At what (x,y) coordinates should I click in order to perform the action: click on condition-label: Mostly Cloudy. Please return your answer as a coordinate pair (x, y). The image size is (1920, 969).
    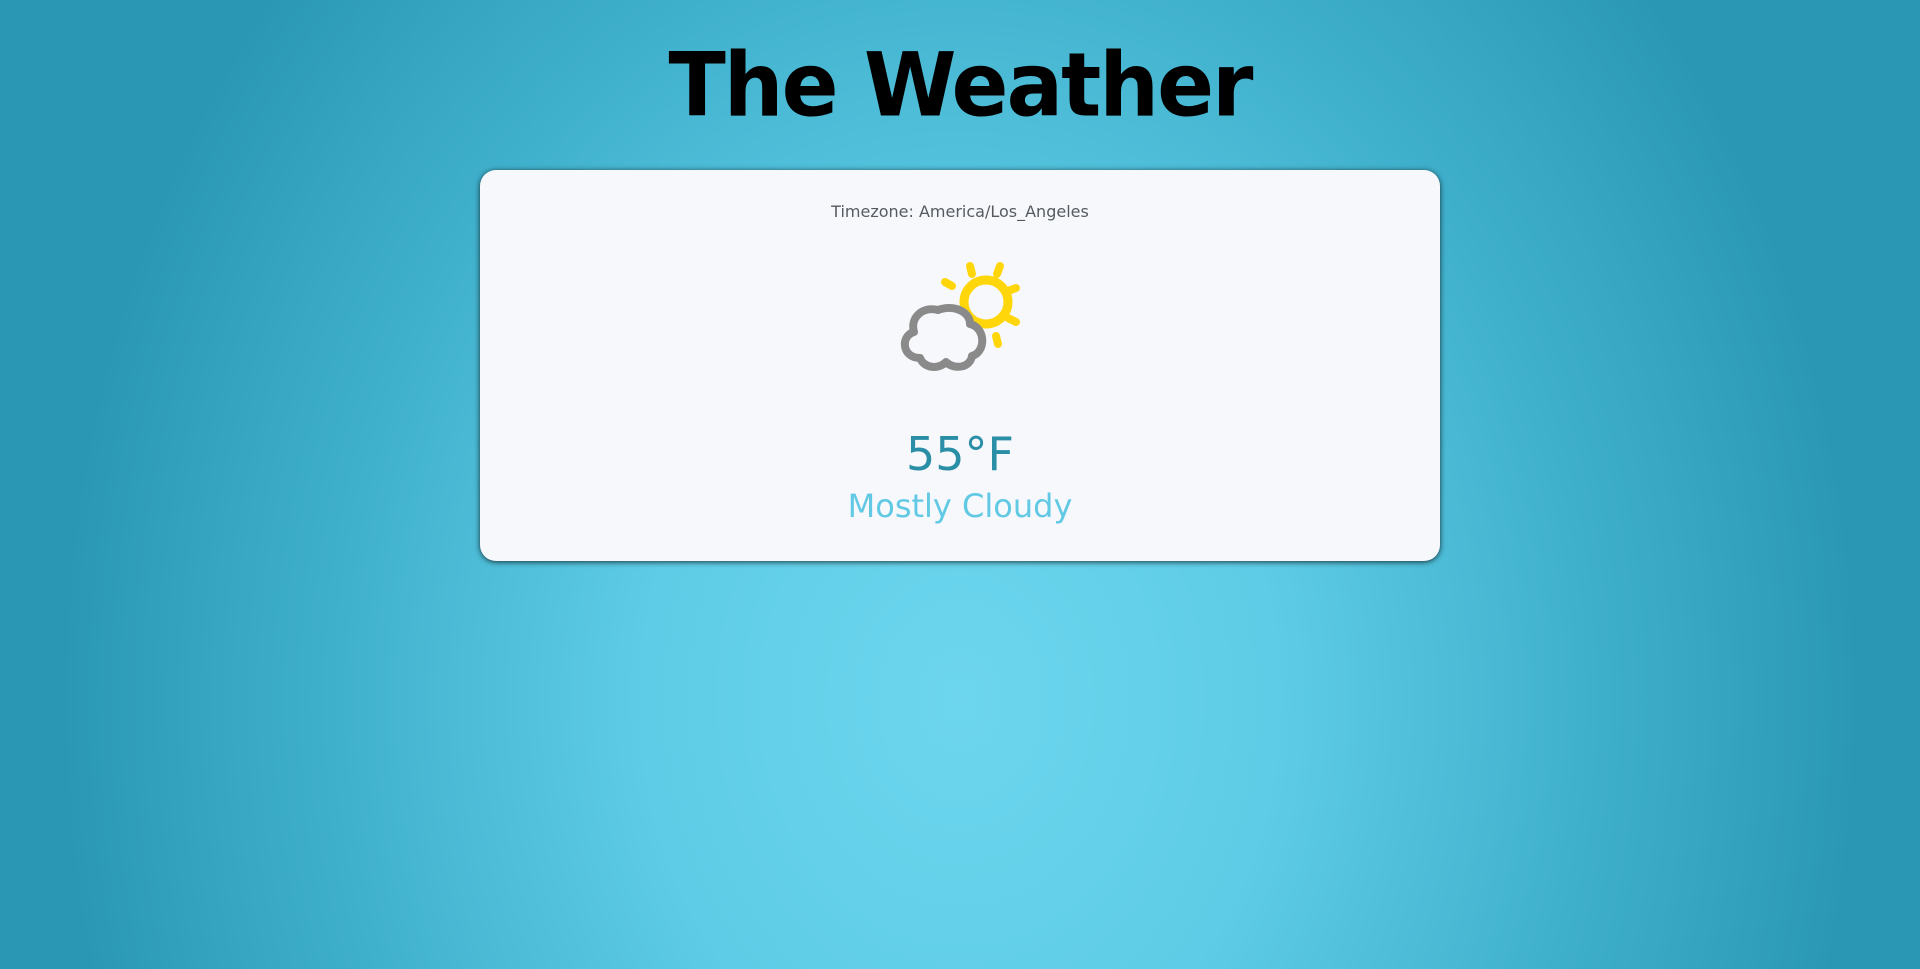
    Looking at the image, I should click on (960, 506).